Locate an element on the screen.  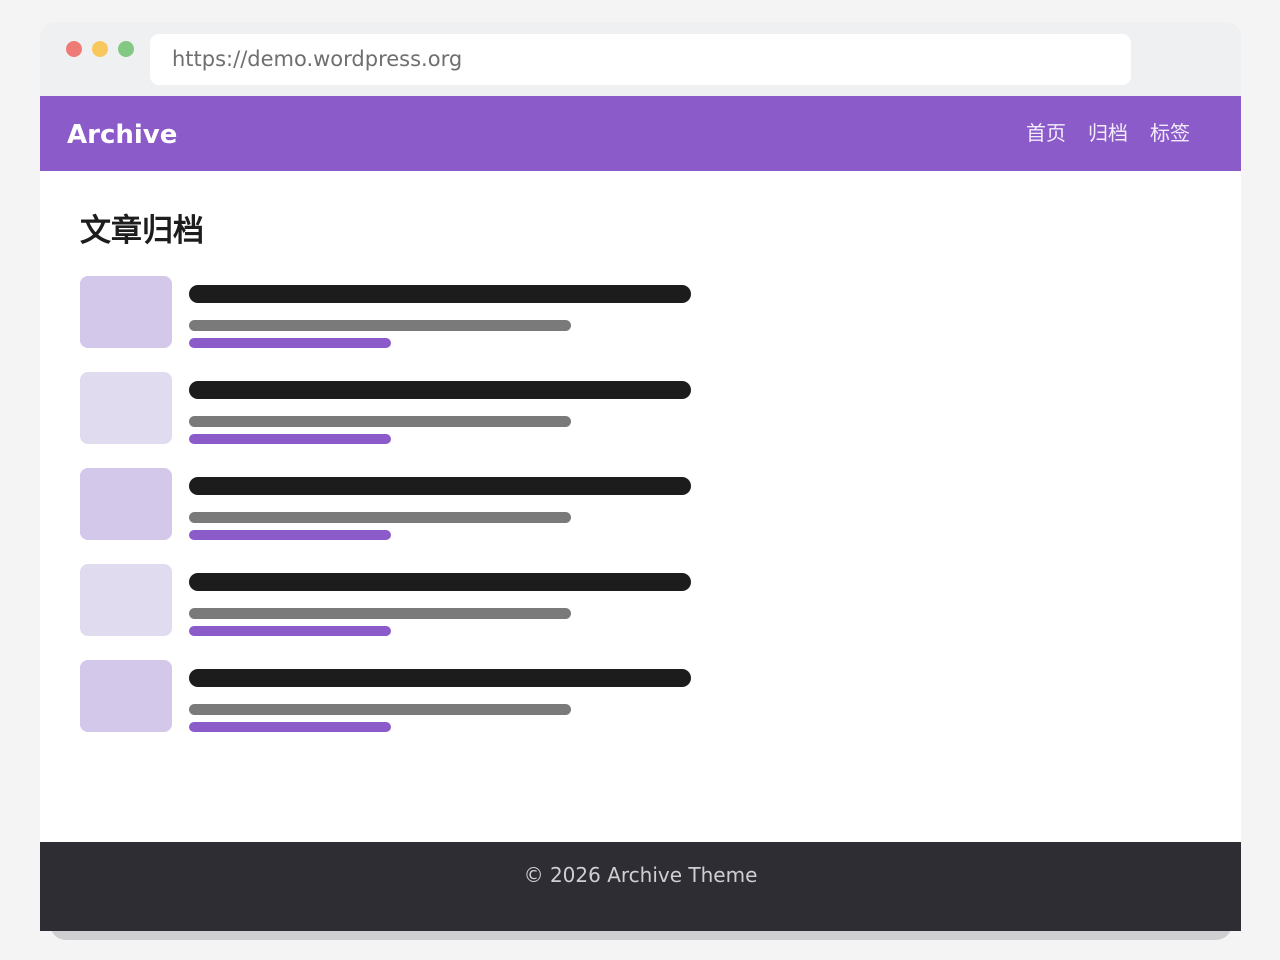
close-window-button is located at coordinates (74, 49).